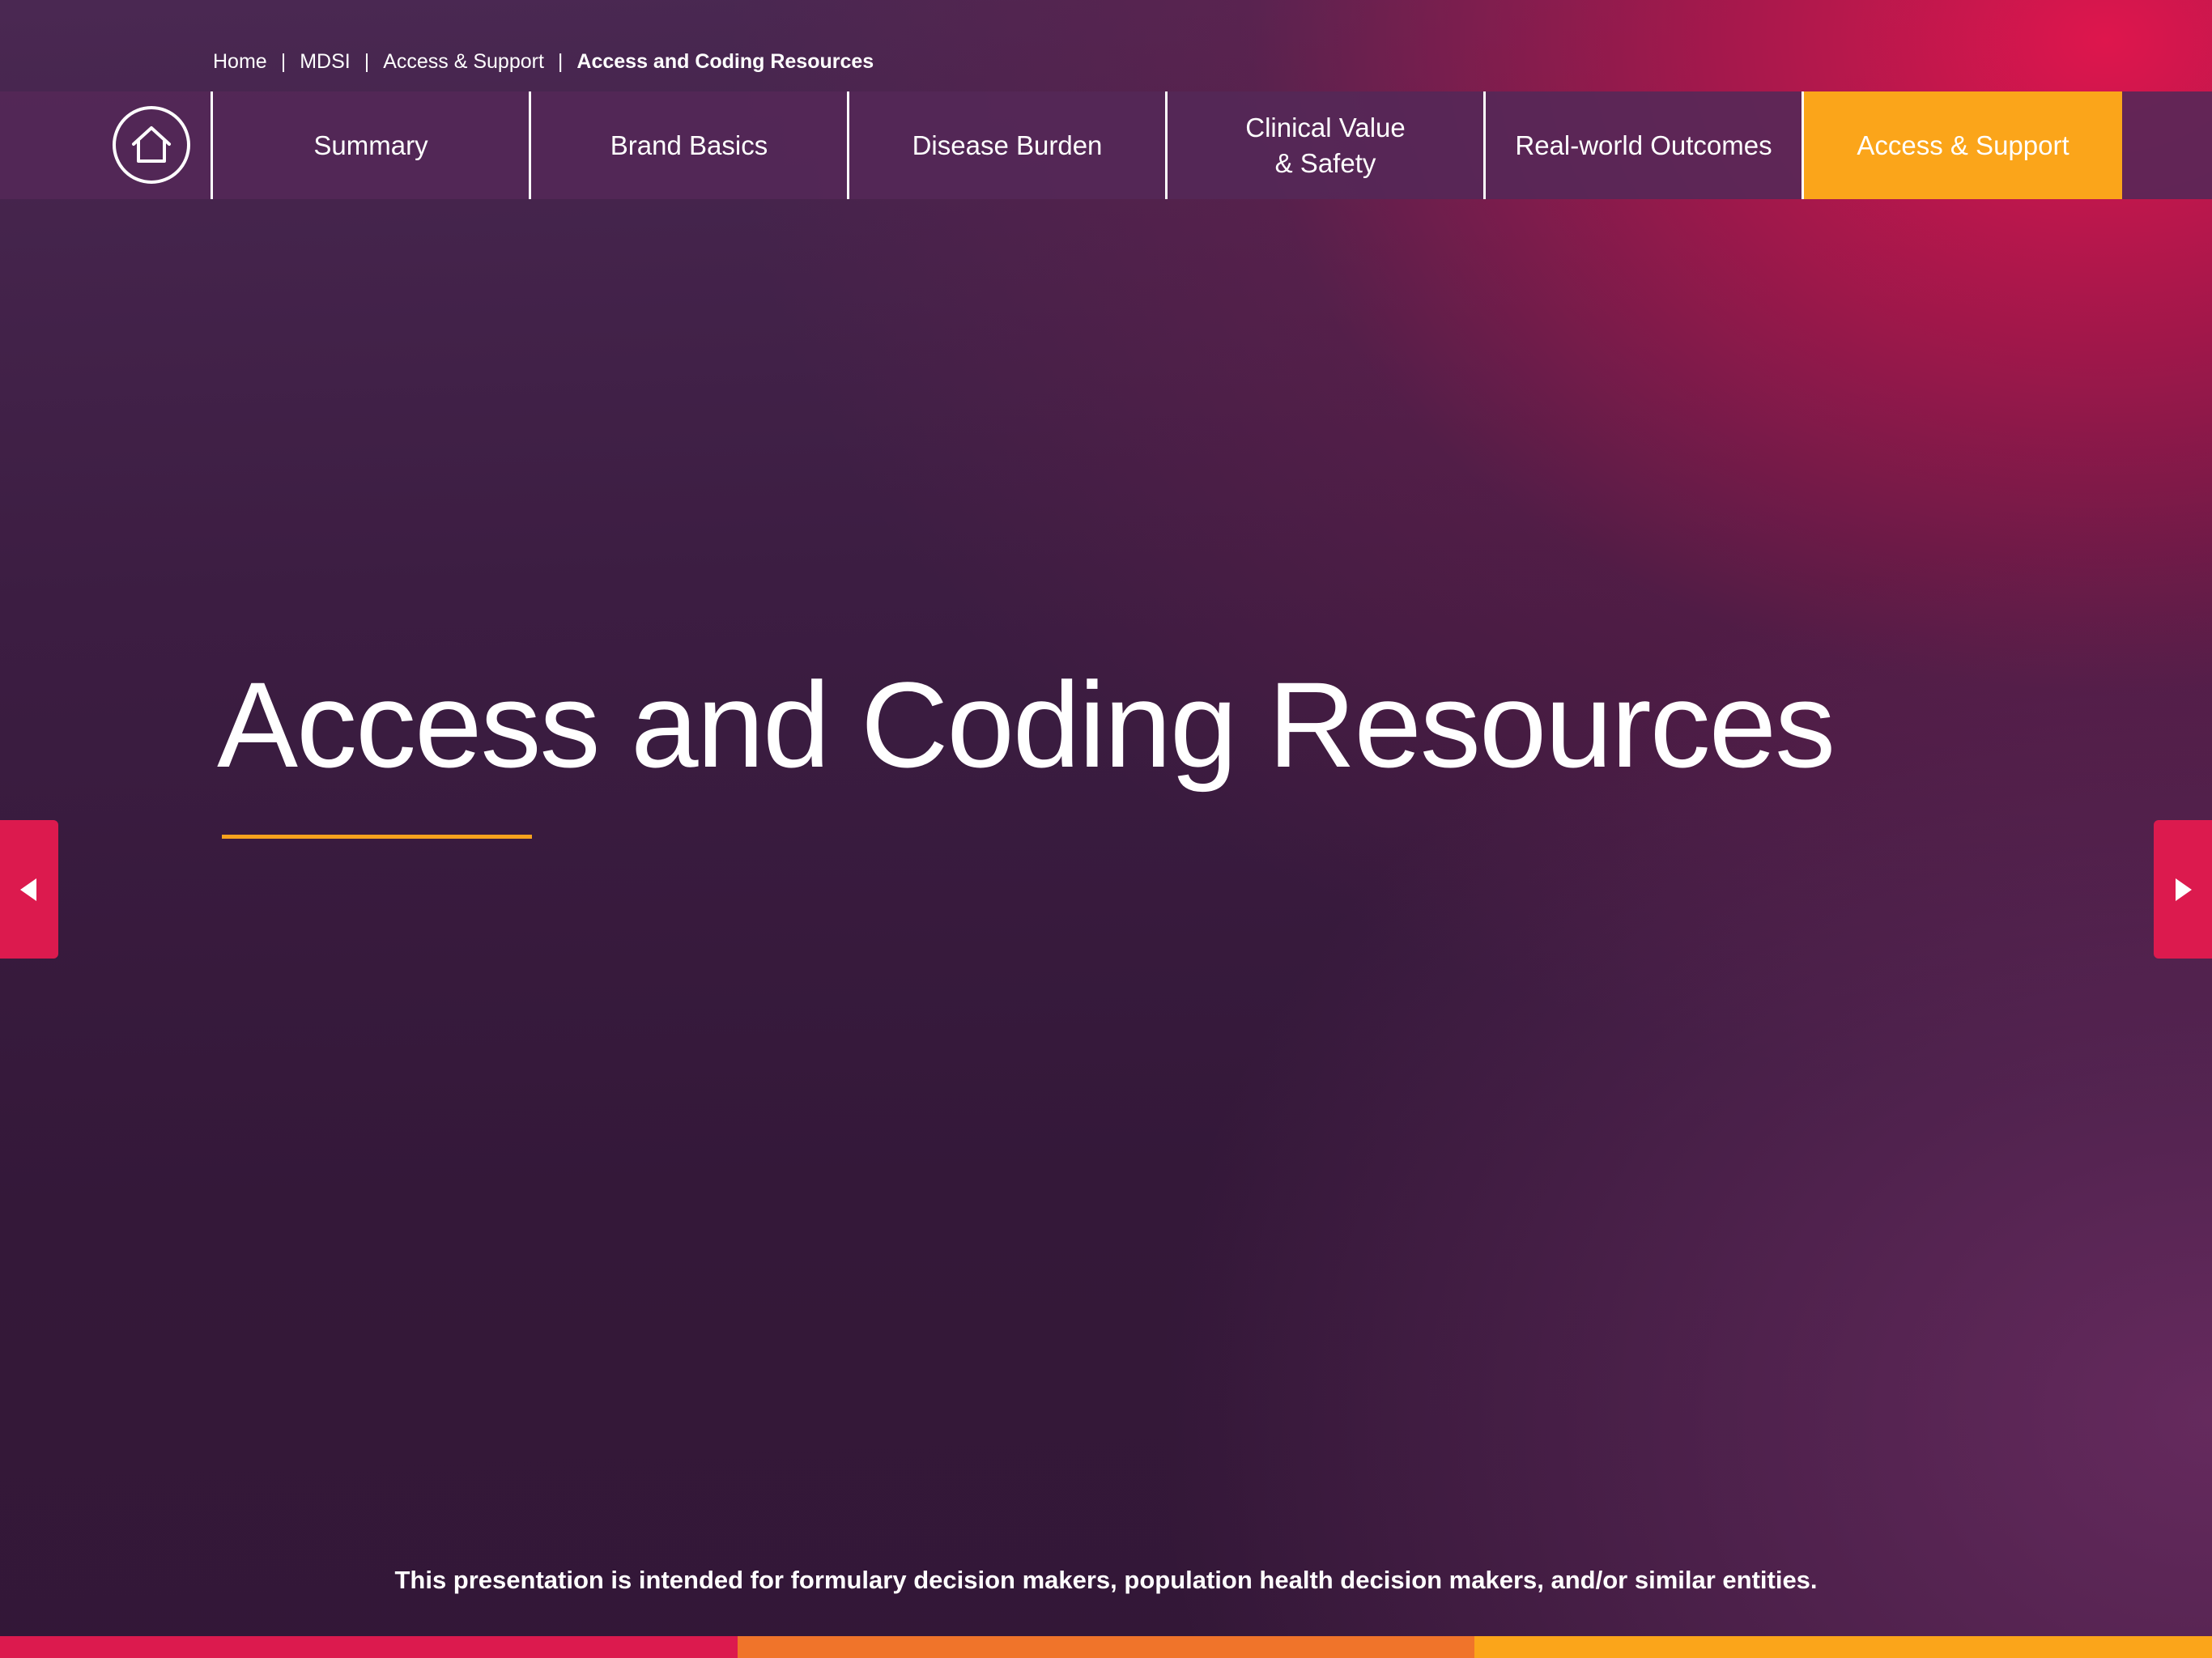  I want to click on nav-item-clinical-value-safety: Clinical Value & Safety, so click(1327, 145).